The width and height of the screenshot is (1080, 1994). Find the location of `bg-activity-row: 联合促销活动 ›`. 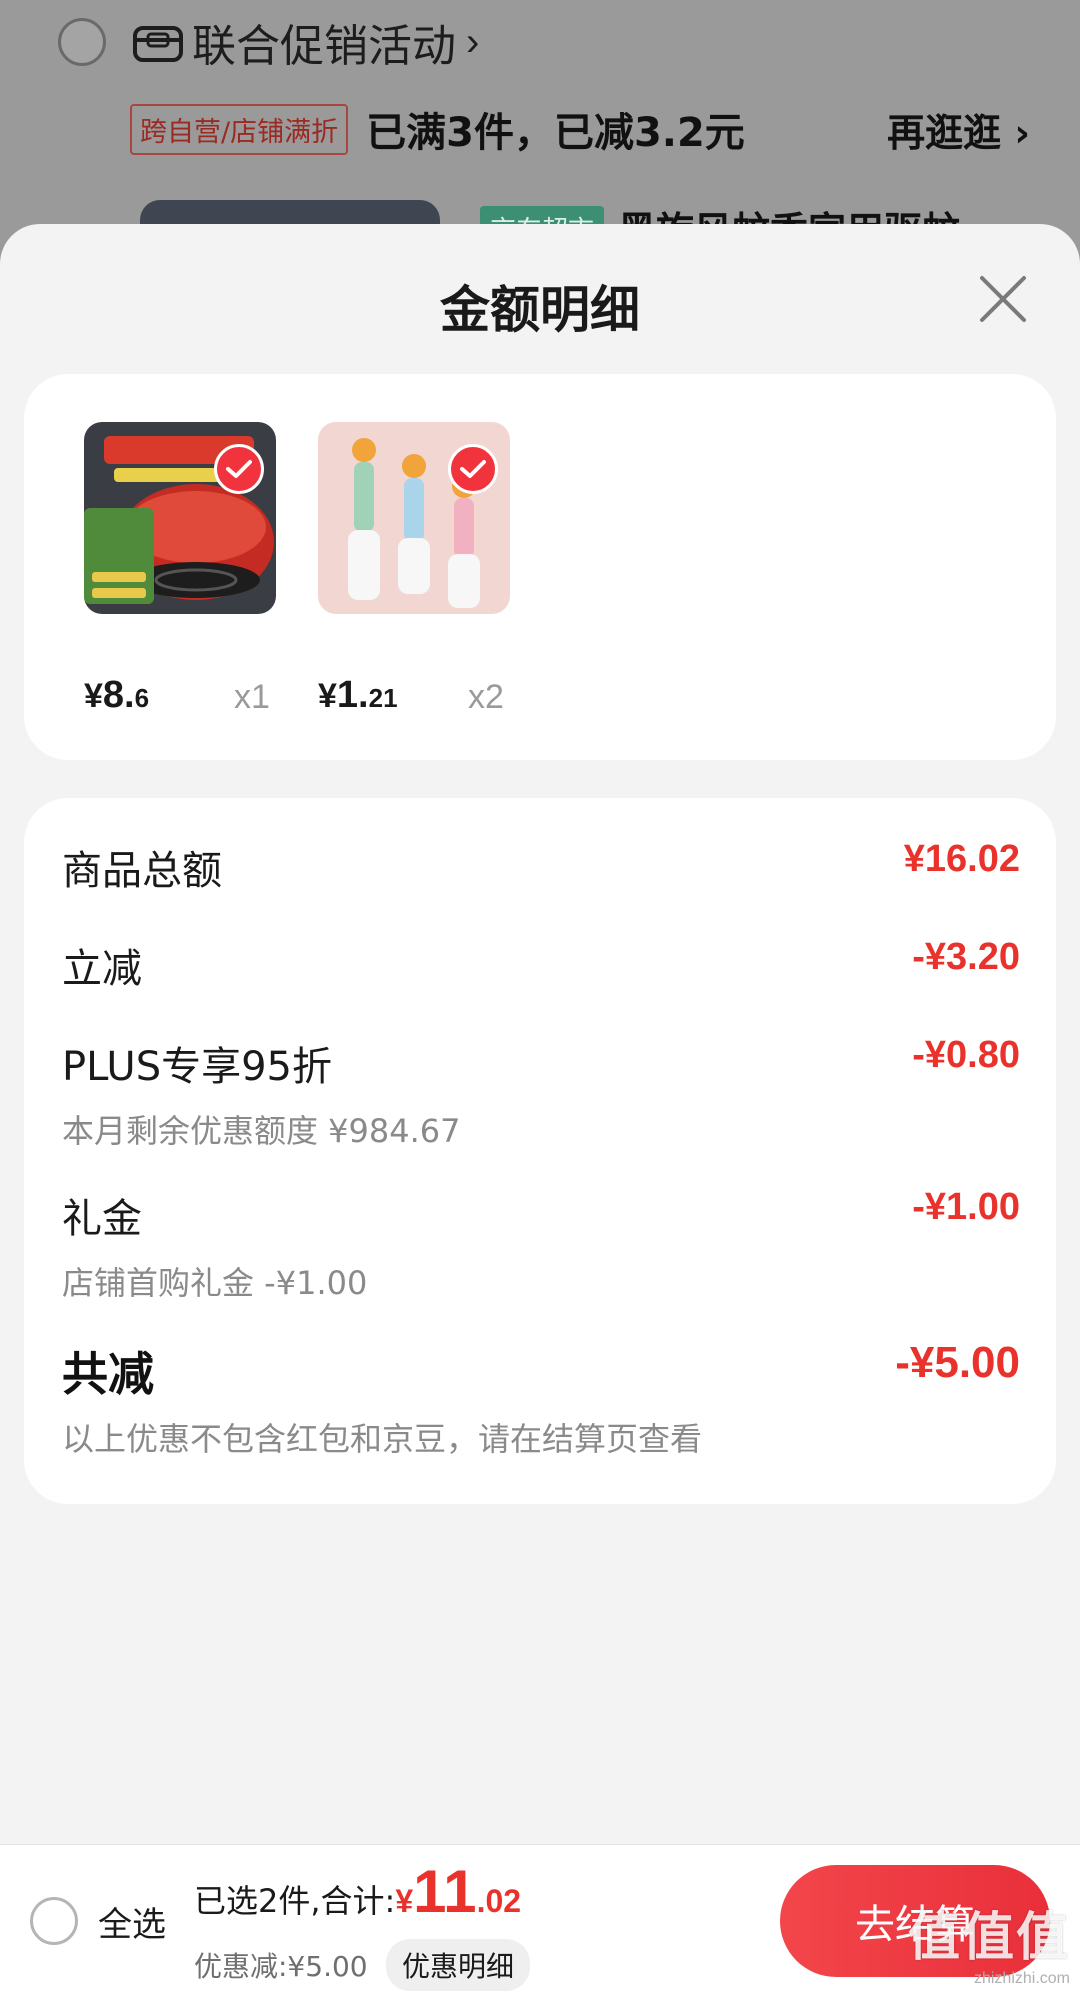

bg-activity-row: 联合促销活动 › is located at coordinates (269, 43).